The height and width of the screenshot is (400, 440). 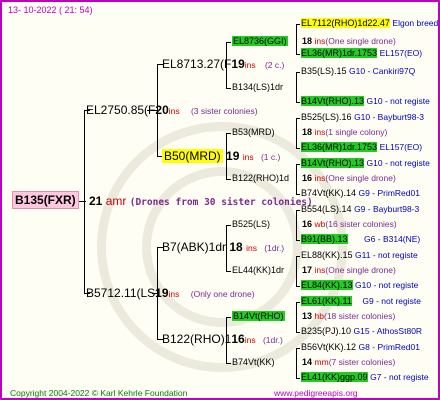 What do you see at coordinates (162, 110) in the screenshot?
I see `gen1-gen: 20` at bounding box center [162, 110].